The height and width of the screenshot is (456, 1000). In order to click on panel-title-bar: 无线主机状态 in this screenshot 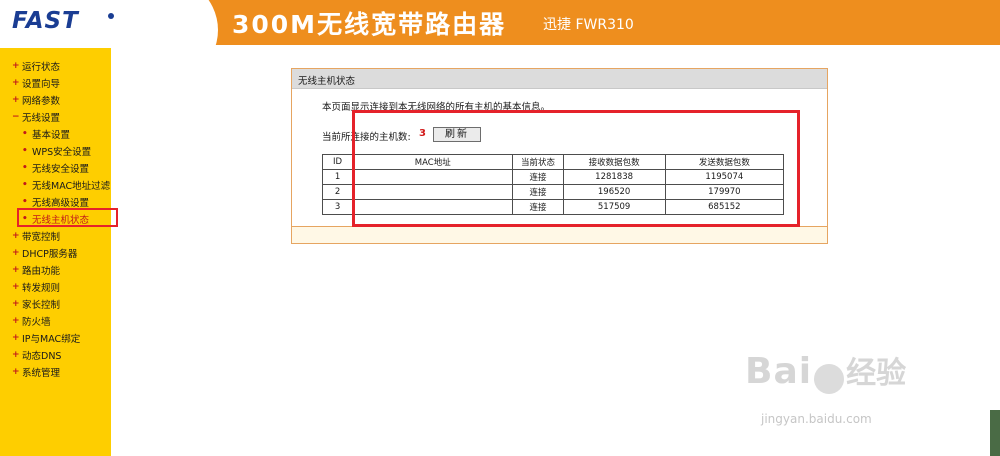, I will do `click(559, 79)`.